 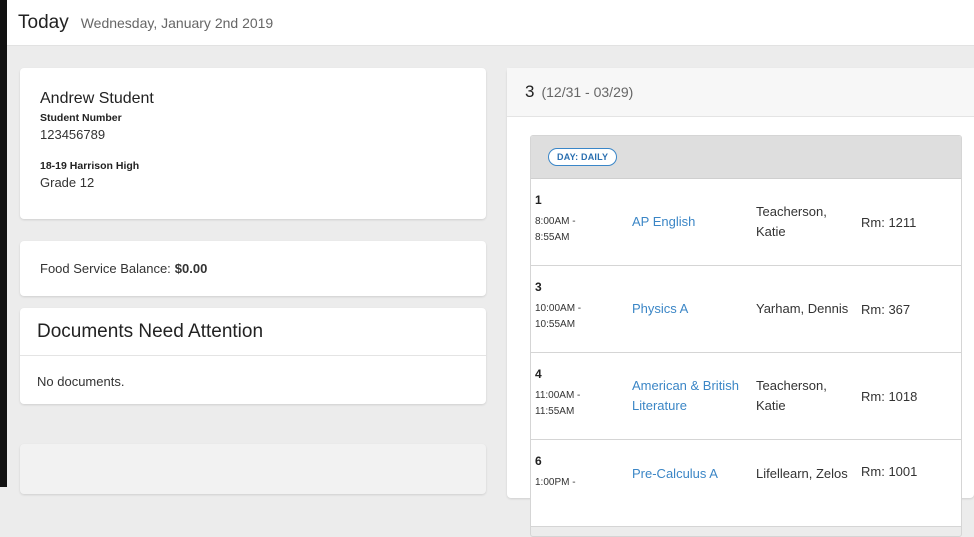 I want to click on schedule-header: 3 (12/31 - 03/29), so click(x=740, y=92).